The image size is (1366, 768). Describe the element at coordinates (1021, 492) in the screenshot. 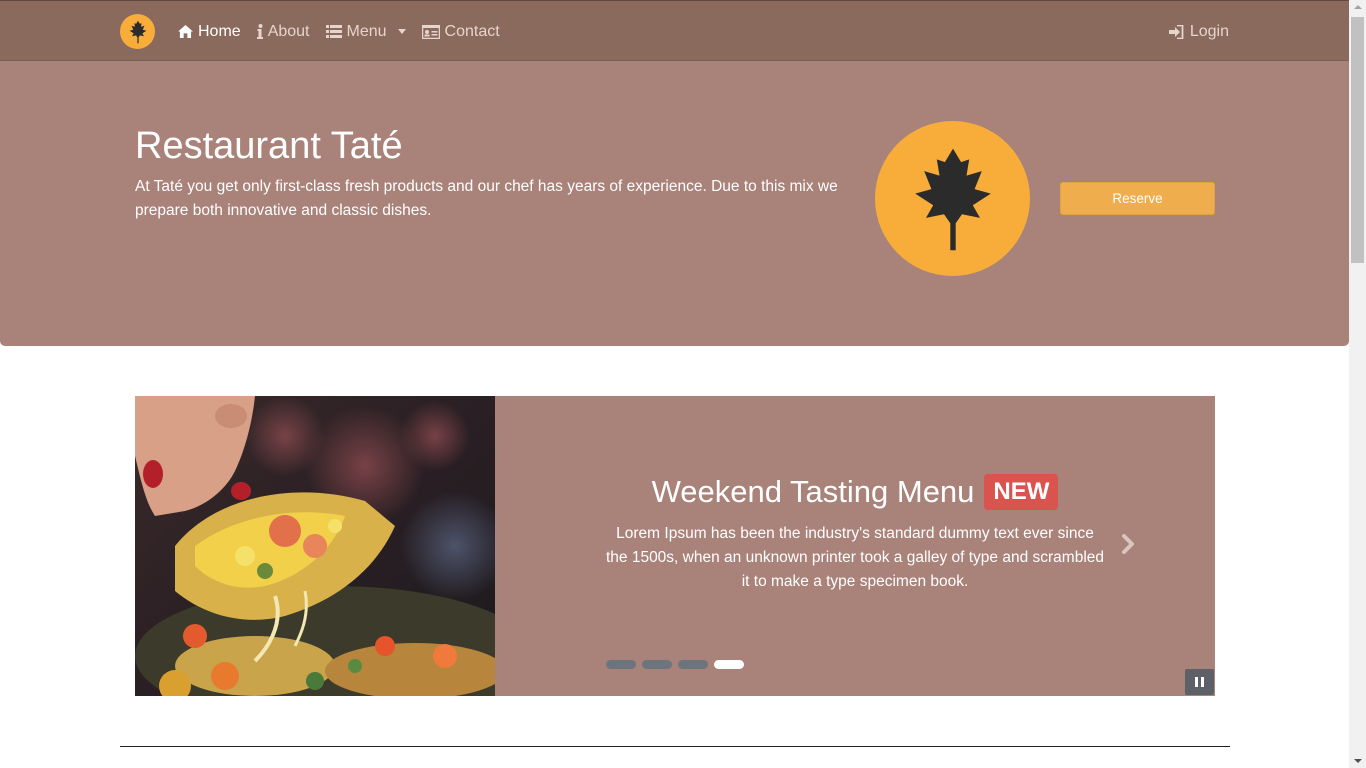

I see `new-badge: NEW` at that location.